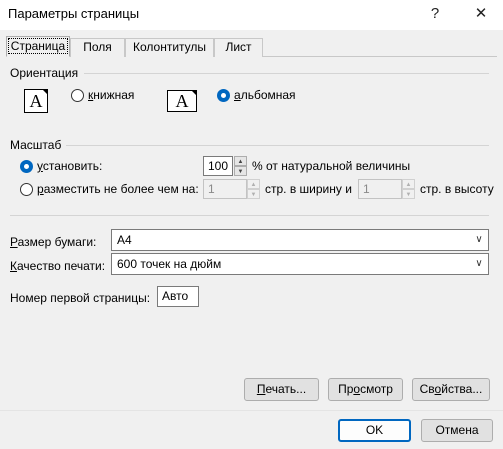 The width and height of the screenshot is (503, 449). Describe the element at coordinates (169, 264) in the screenshot. I see `print-quality-value: 600 точек на дюйм` at that location.